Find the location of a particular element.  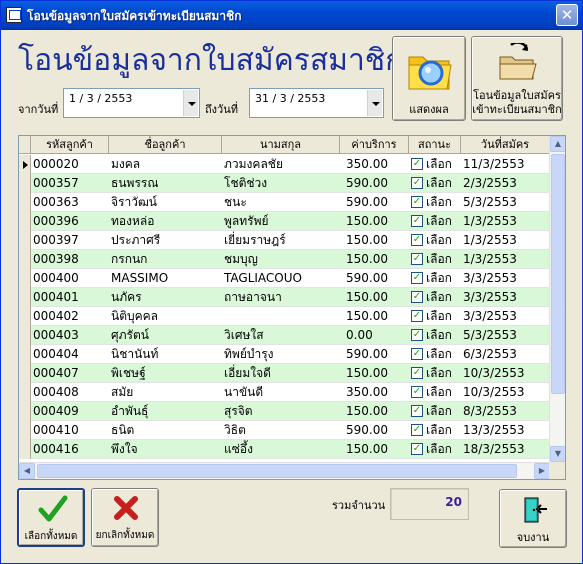

header-customer-code: รหัสลูกค้า is located at coordinates (70, 145).